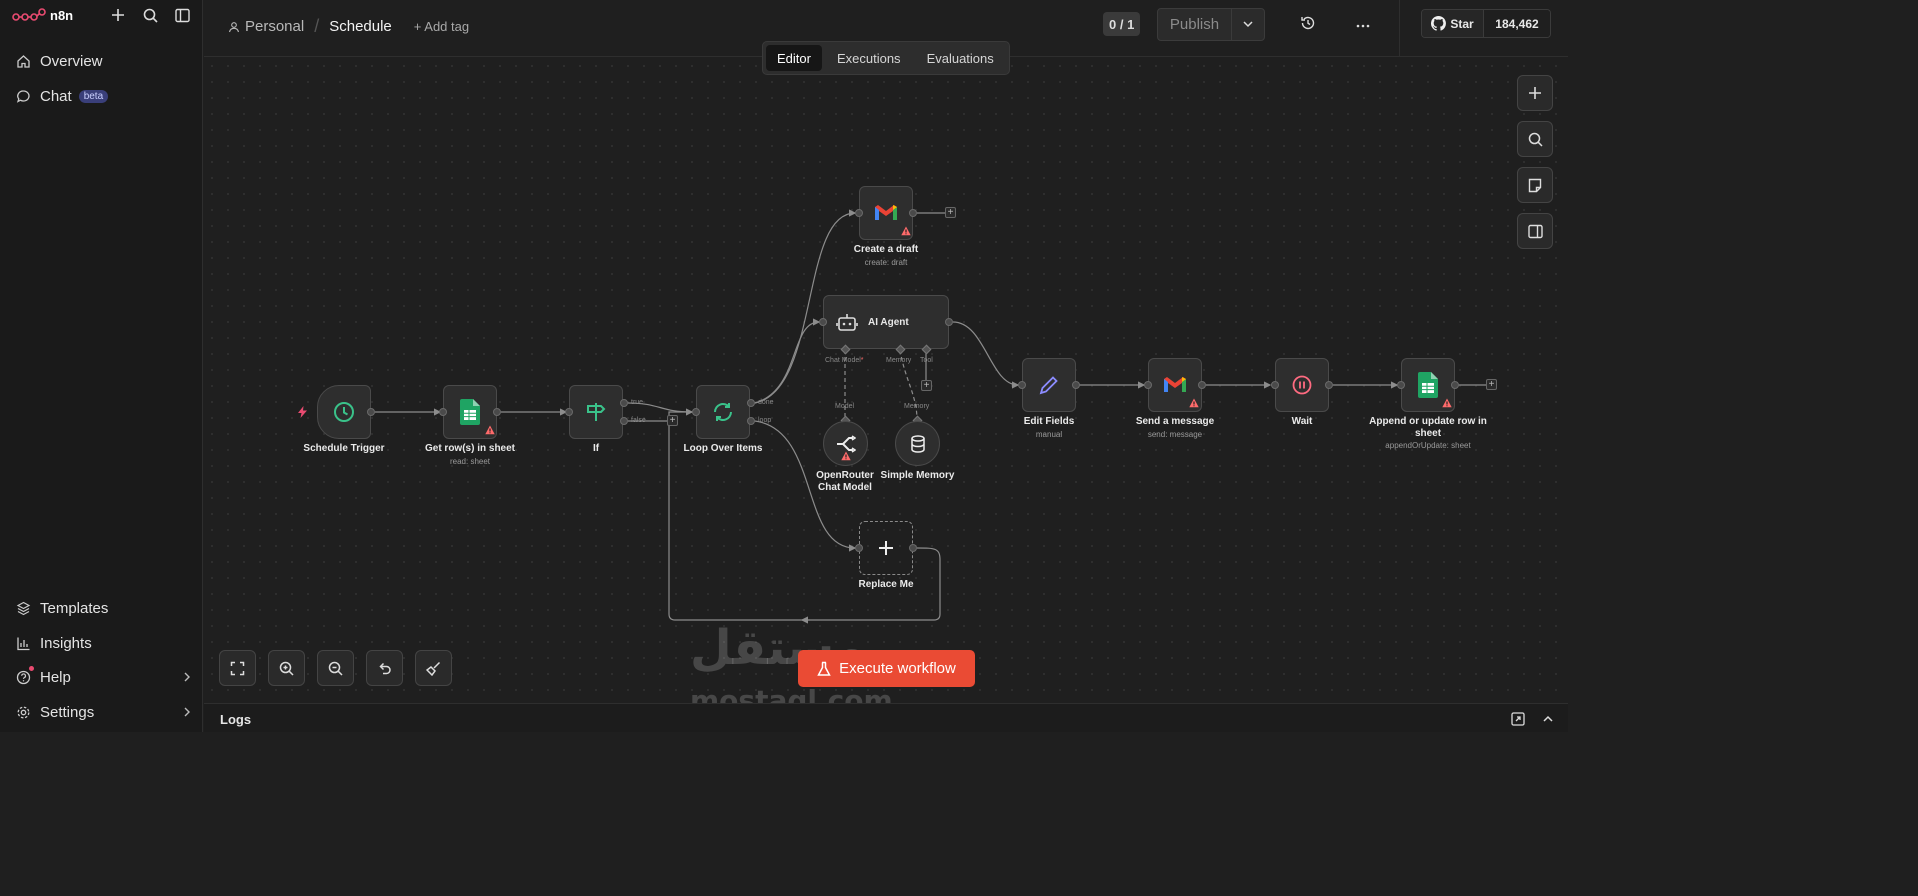 The height and width of the screenshot is (896, 1918). What do you see at coordinates (926, 385) in the screenshot?
I see `add-tool-button: +` at bounding box center [926, 385].